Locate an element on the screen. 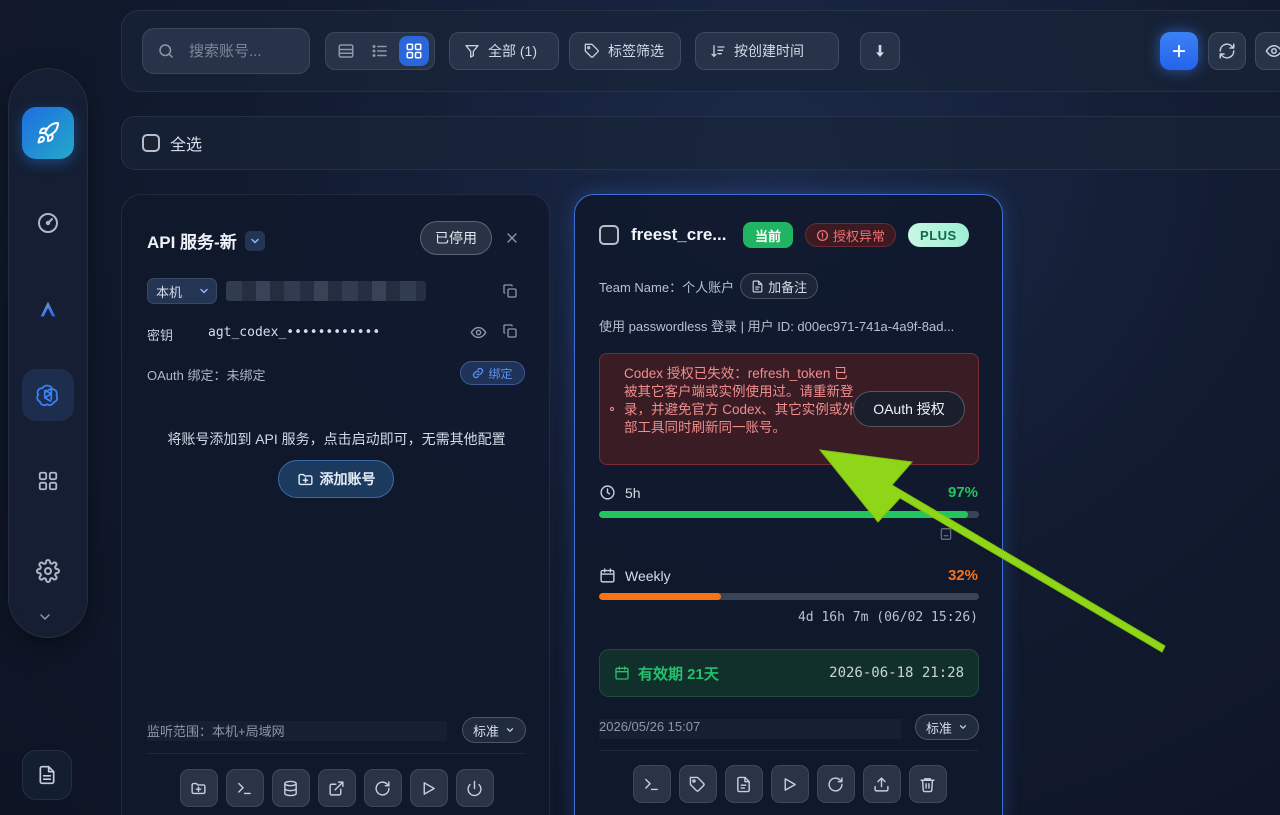 Image resolution: width=1280 pixels, height=815 pixels. sidebar-expand-chevron is located at coordinates (48, 617).